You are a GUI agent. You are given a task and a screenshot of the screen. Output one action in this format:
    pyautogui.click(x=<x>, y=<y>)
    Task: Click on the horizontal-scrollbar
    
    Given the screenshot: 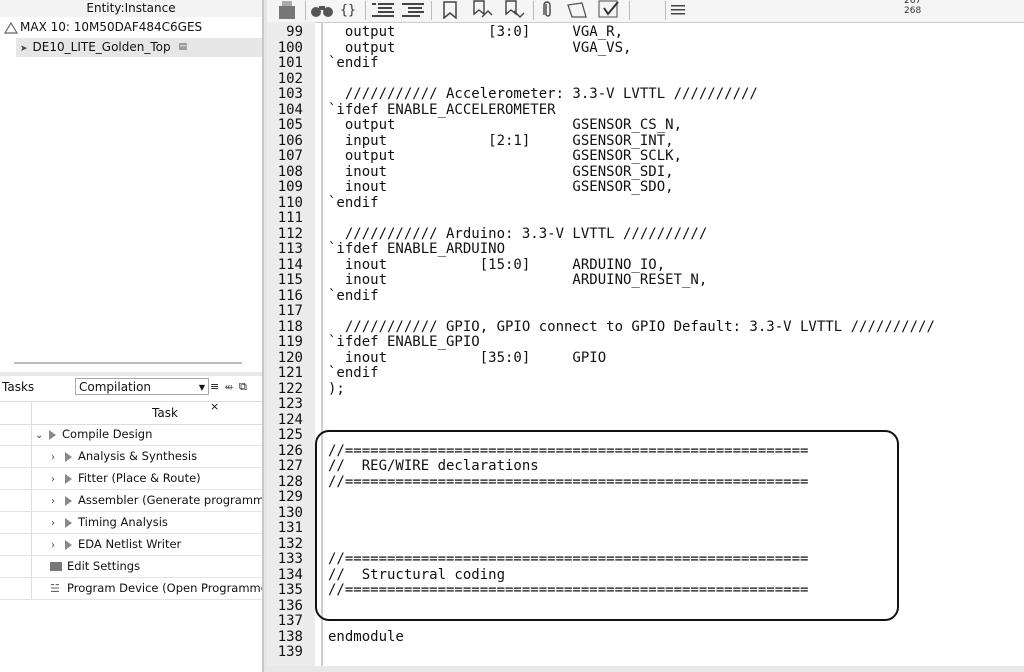 What is the action you would take?
    pyautogui.click(x=645, y=669)
    